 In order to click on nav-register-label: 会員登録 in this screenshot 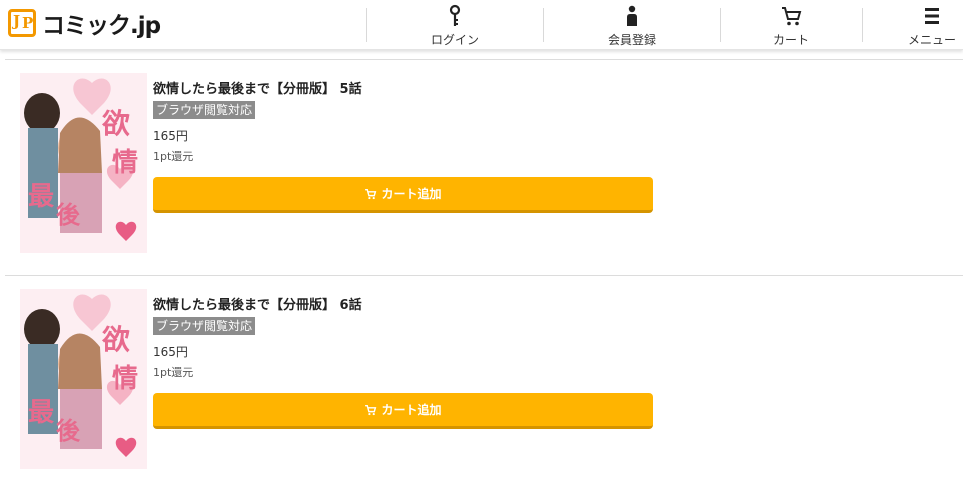, I will do `click(631, 40)`.